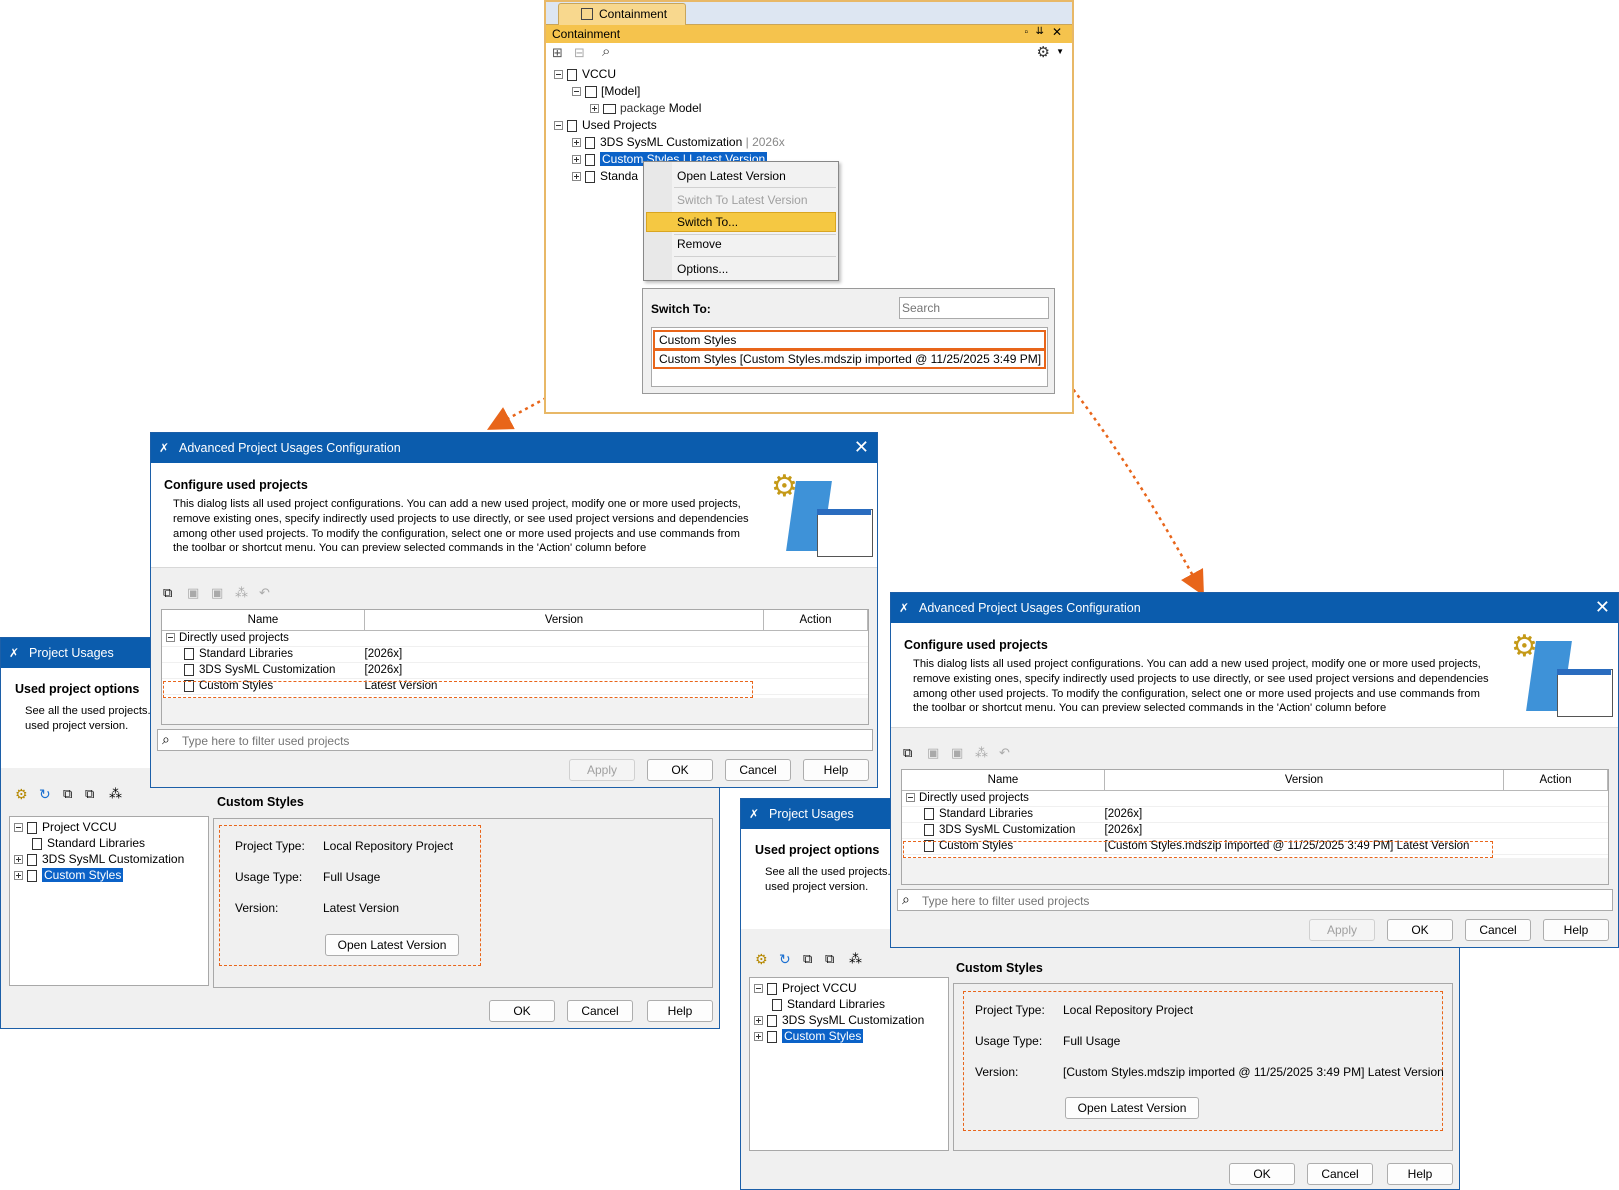  I want to click on pu-left-tree-standard: Standard Libraries, so click(88, 843).